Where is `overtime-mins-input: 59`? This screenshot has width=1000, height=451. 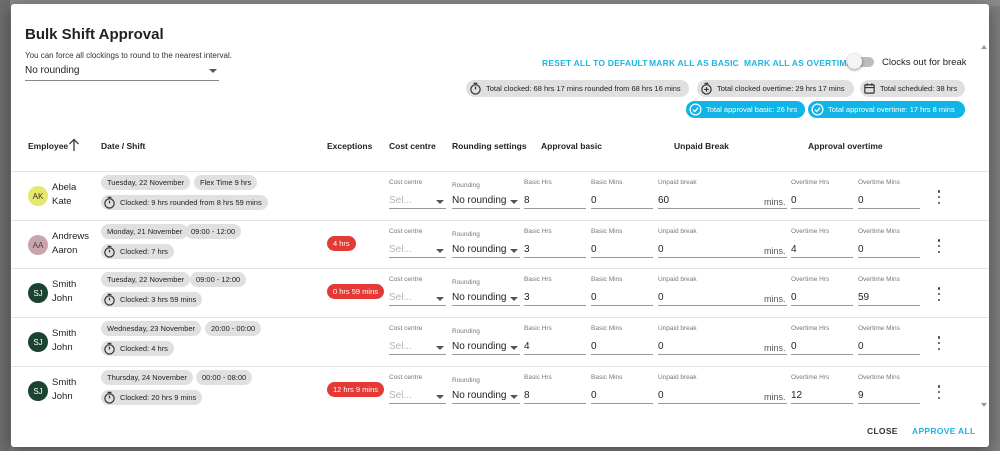
overtime-mins-input: 59 is located at coordinates (889, 298).